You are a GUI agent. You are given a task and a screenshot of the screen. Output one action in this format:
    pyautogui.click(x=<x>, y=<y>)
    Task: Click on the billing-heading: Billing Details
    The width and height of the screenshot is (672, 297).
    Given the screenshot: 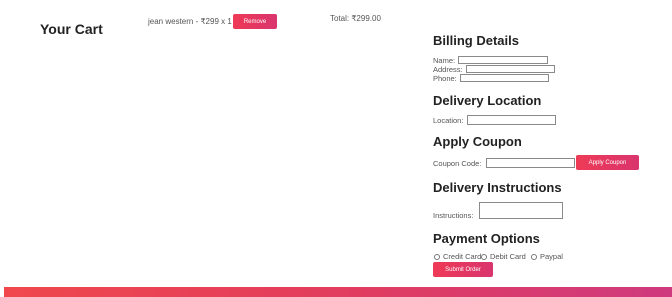 What is the action you would take?
    pyautogui.click(x=476, y=40)
    